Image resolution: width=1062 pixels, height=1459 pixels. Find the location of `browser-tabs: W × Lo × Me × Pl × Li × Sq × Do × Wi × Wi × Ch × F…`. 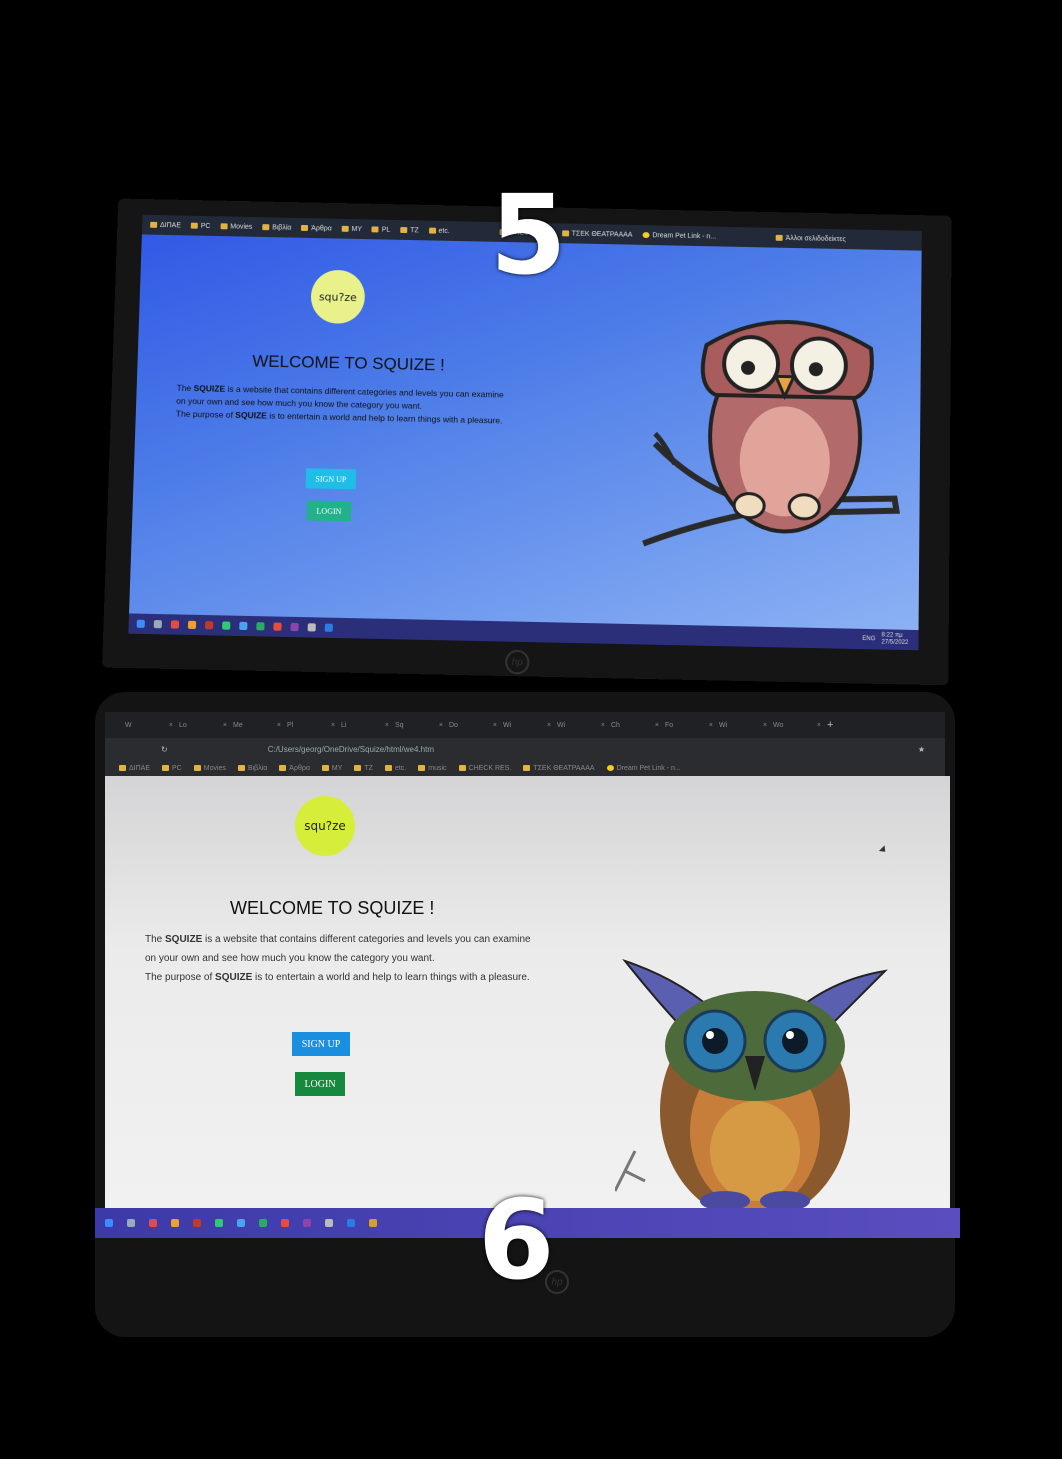

browser-tabs: W × Lo × Me × Pl × Li × Sq × Do × Wi × Wi × Ch × F… is located at coordinates (525, 725).